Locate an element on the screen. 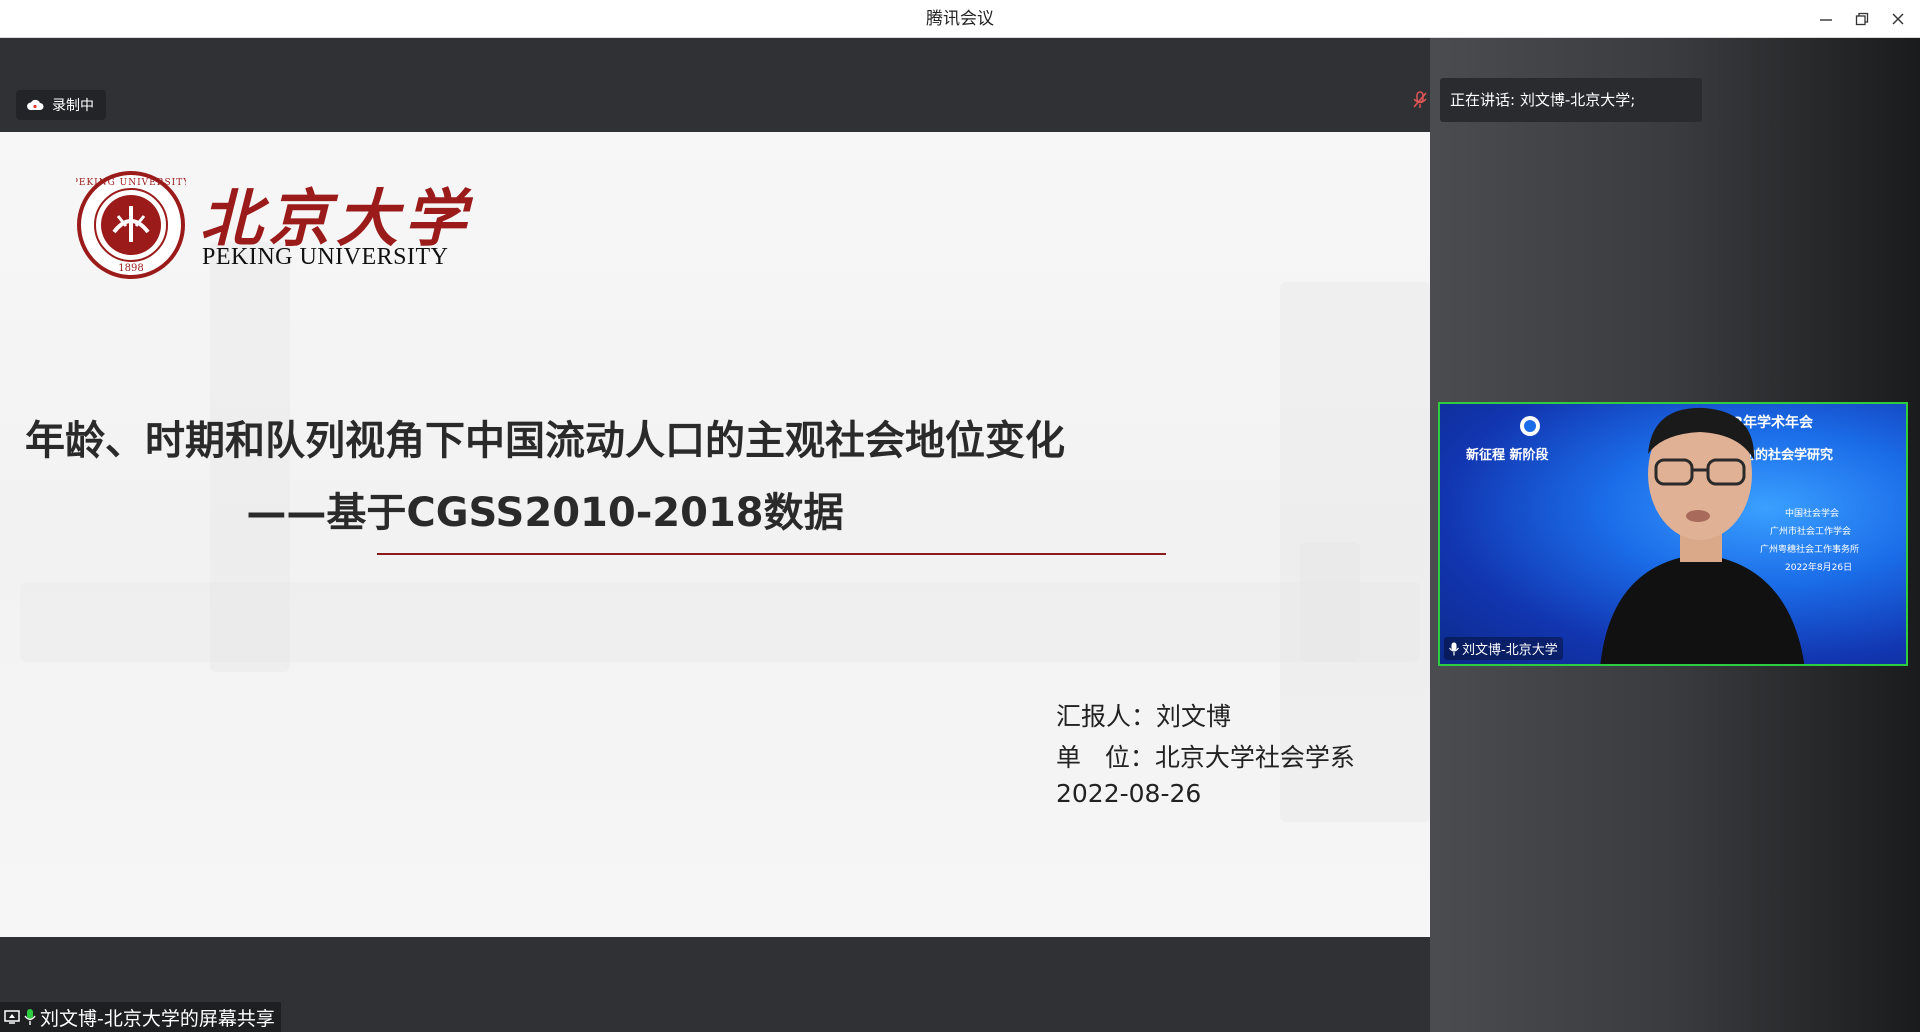 Image resolution: width=1920 pixels, height=1032 pixels. mic-muted-icon is located at coordinates (1420, 99).